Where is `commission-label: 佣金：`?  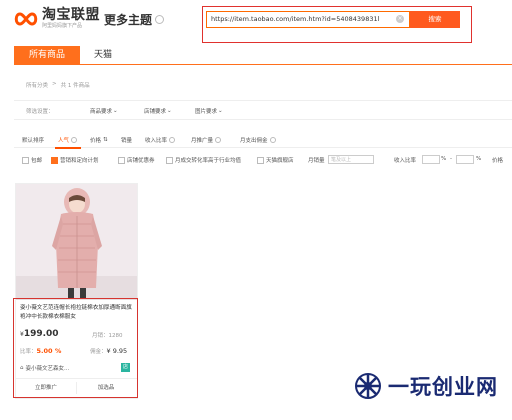
commission-label: 佣金： is located at coordinates (98, 352).